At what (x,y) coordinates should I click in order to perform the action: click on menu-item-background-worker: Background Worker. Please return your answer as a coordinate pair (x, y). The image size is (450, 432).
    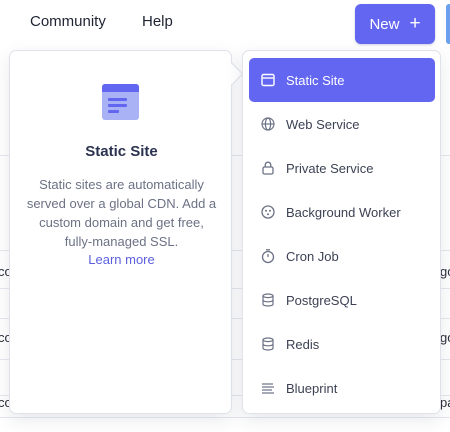
    Looking at the image, I should click on (342, 212).